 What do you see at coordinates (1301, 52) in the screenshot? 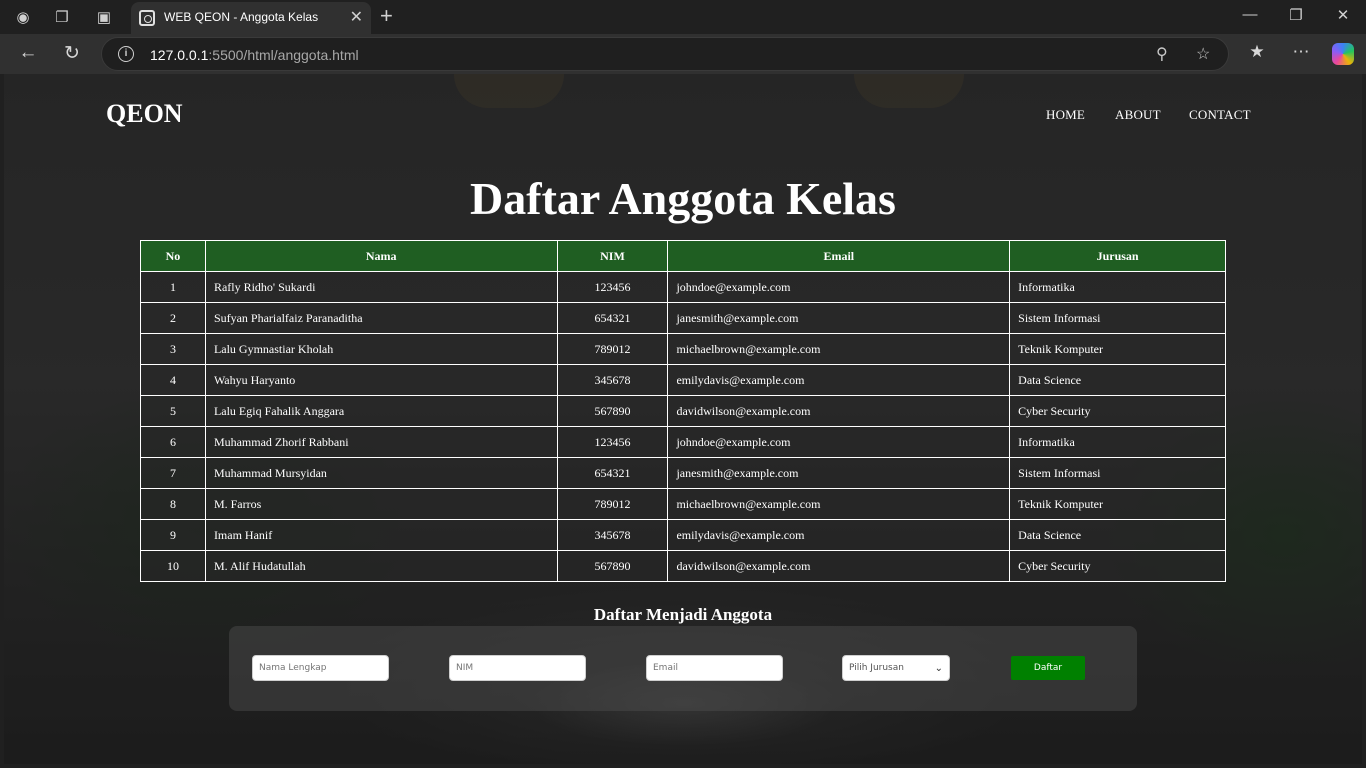
I see `more-menu-icon: ⋯` at bounding box center [1301, 52].